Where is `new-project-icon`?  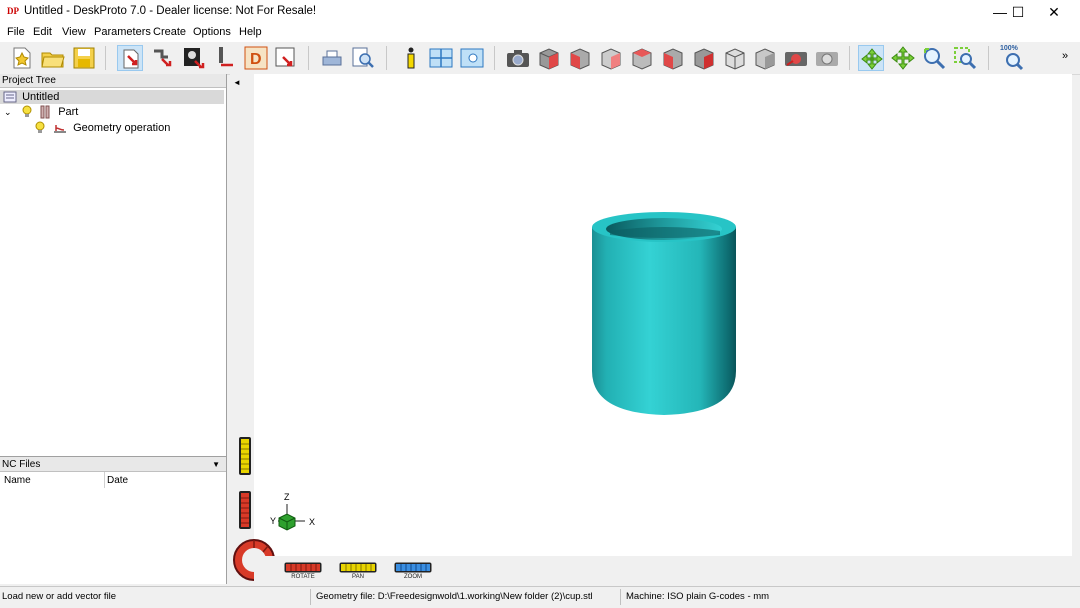
new-project-icon is located at coordinates (22, 58).